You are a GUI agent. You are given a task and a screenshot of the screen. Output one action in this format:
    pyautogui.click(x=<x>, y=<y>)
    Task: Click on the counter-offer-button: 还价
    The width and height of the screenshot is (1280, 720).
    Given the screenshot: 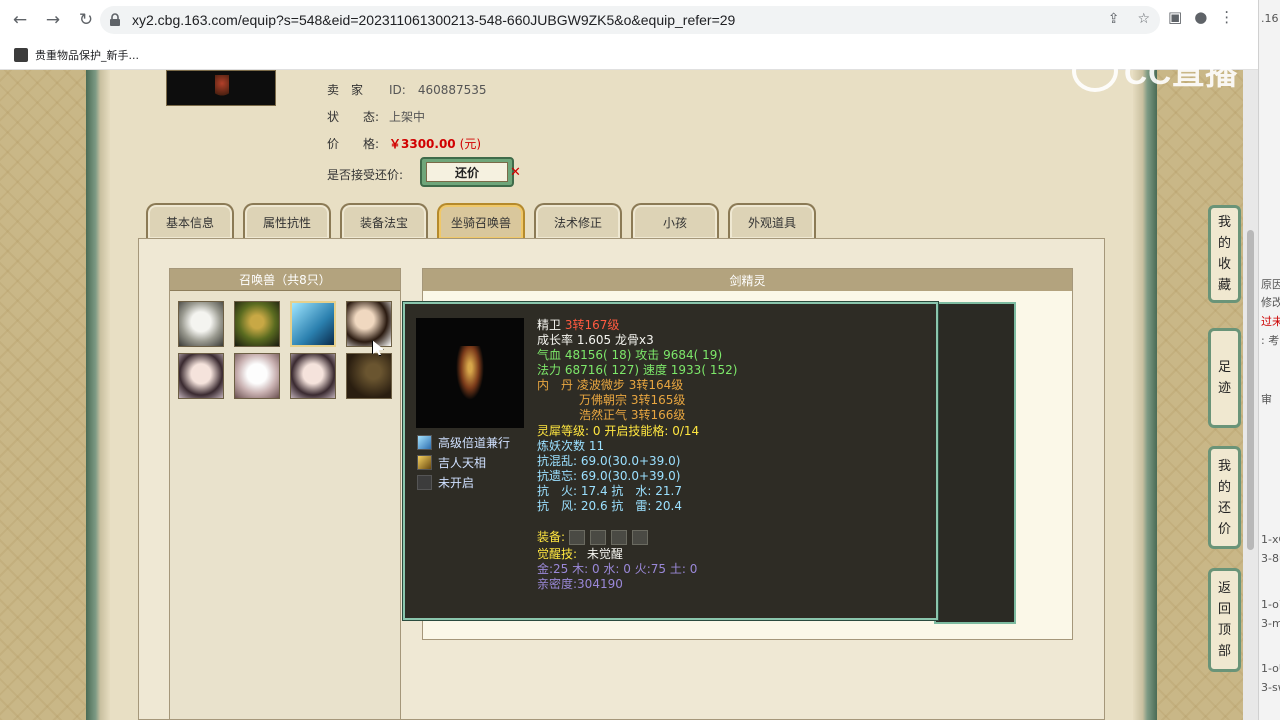 What is the action you would take?
    pyautogui.click(x=467, y=172)
    